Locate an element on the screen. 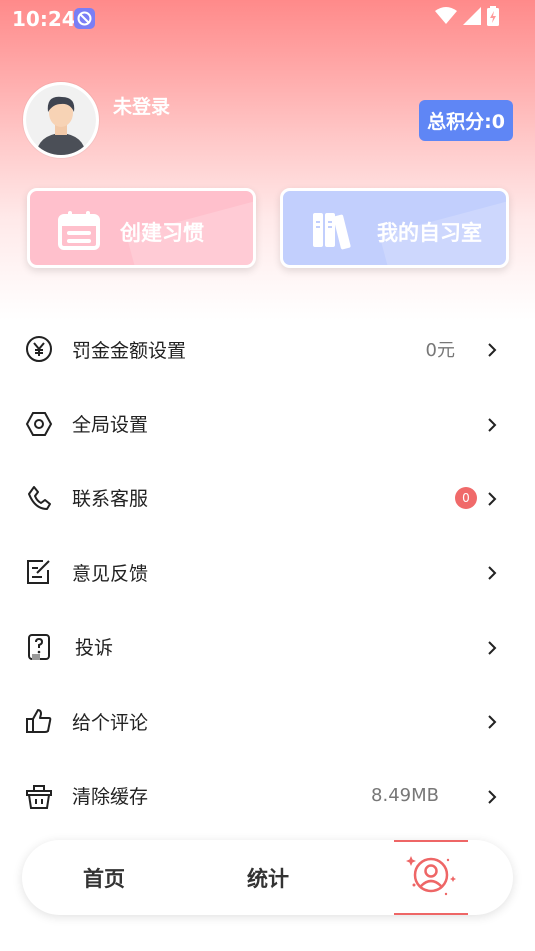  menu-label: 联系客服 is located at coordinates (110, 499).